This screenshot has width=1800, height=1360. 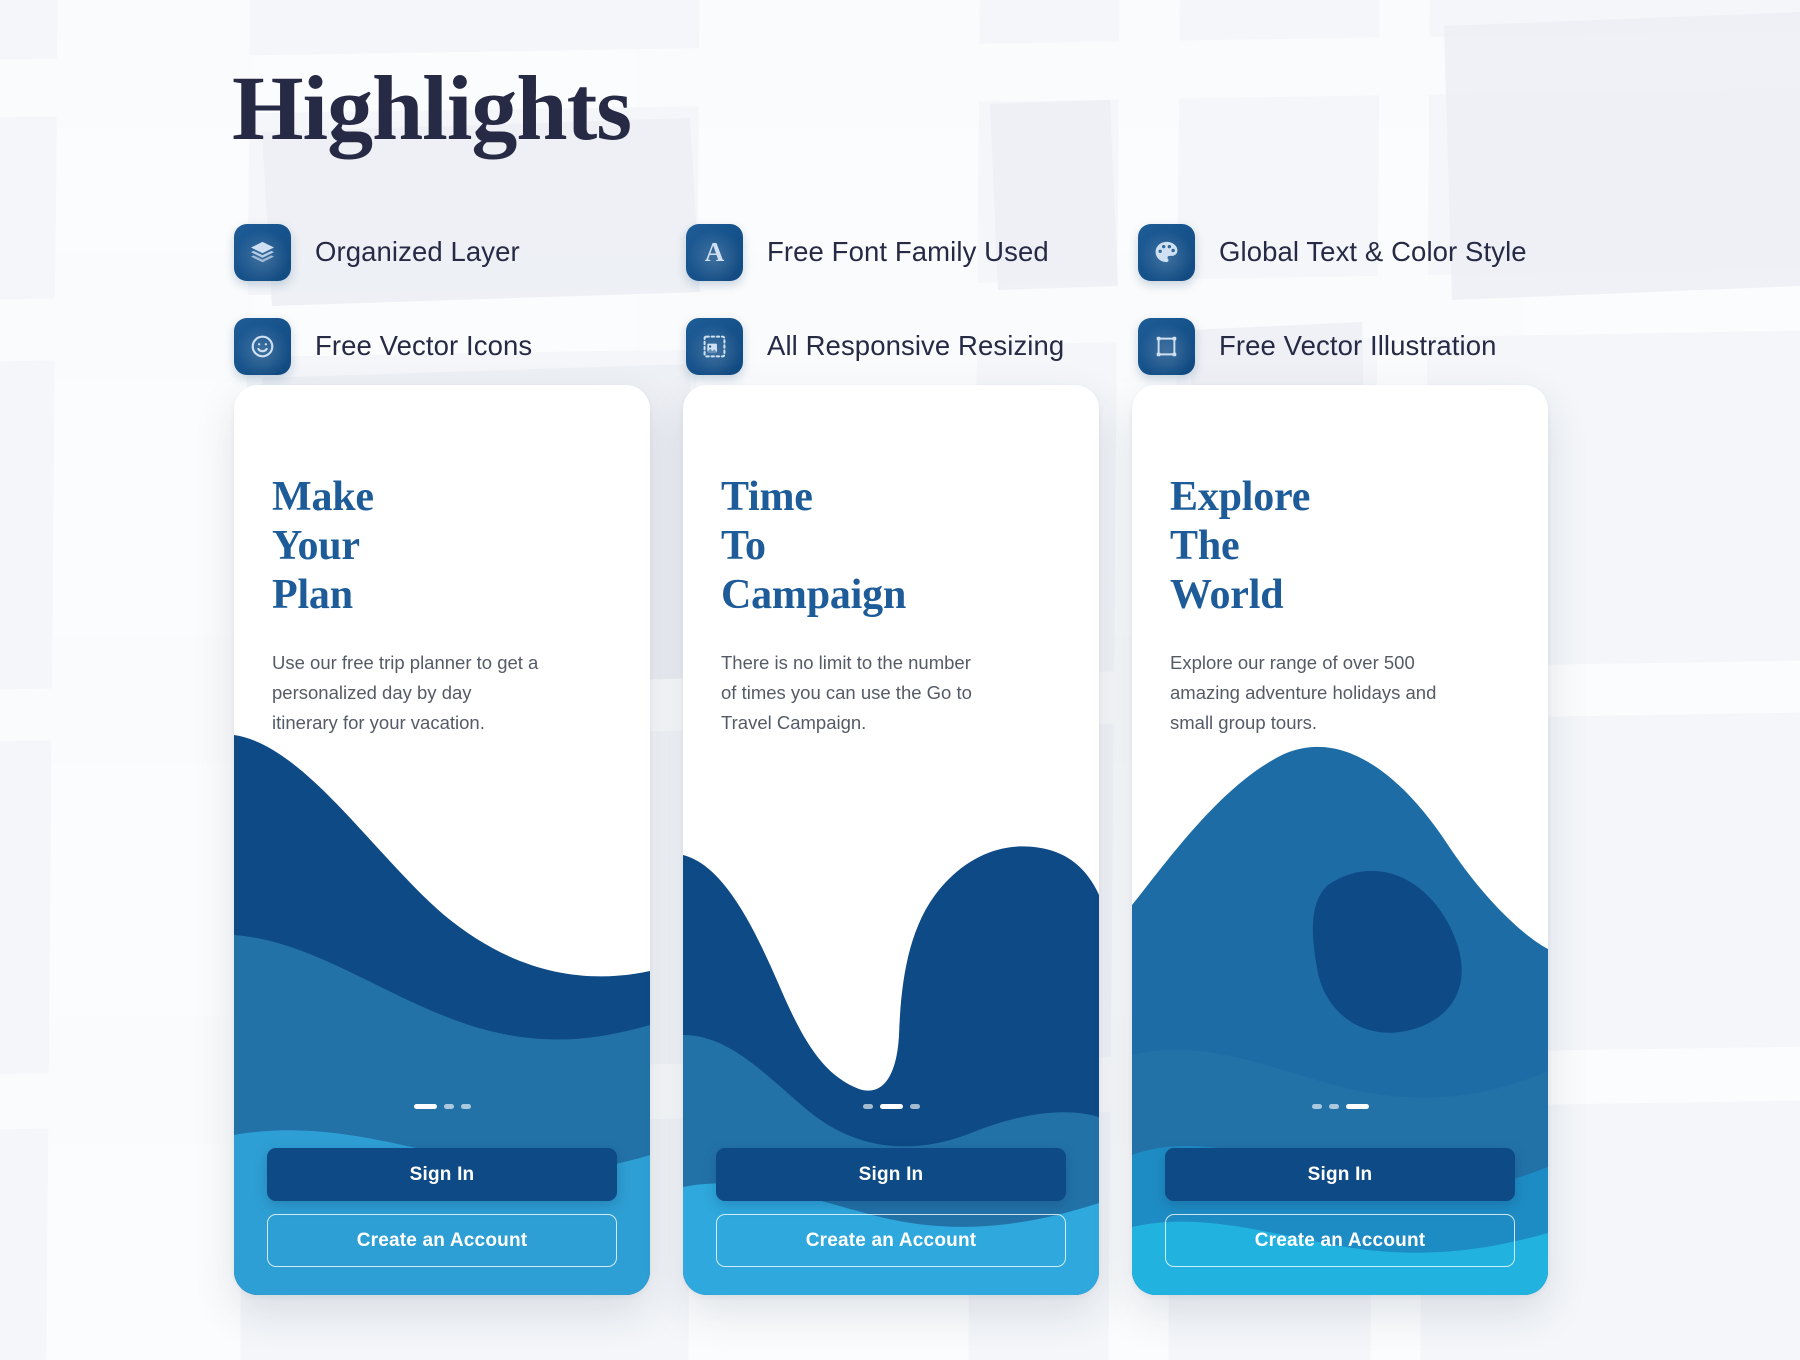 I want to click on feature-item-free-vector-illustration: Free Vector Illustration, so click(x=1351, y=346).